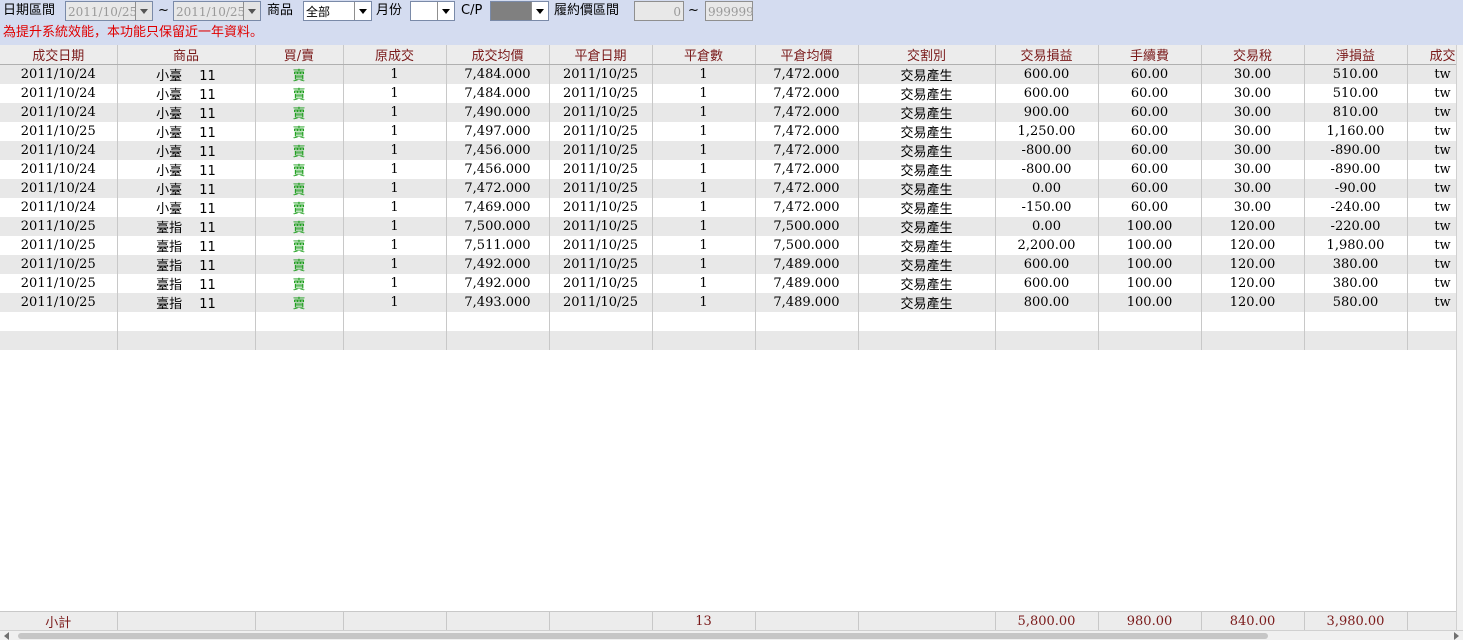  I want to click on column-header-trade-pnl: 交易損益, so click(1047, 55).